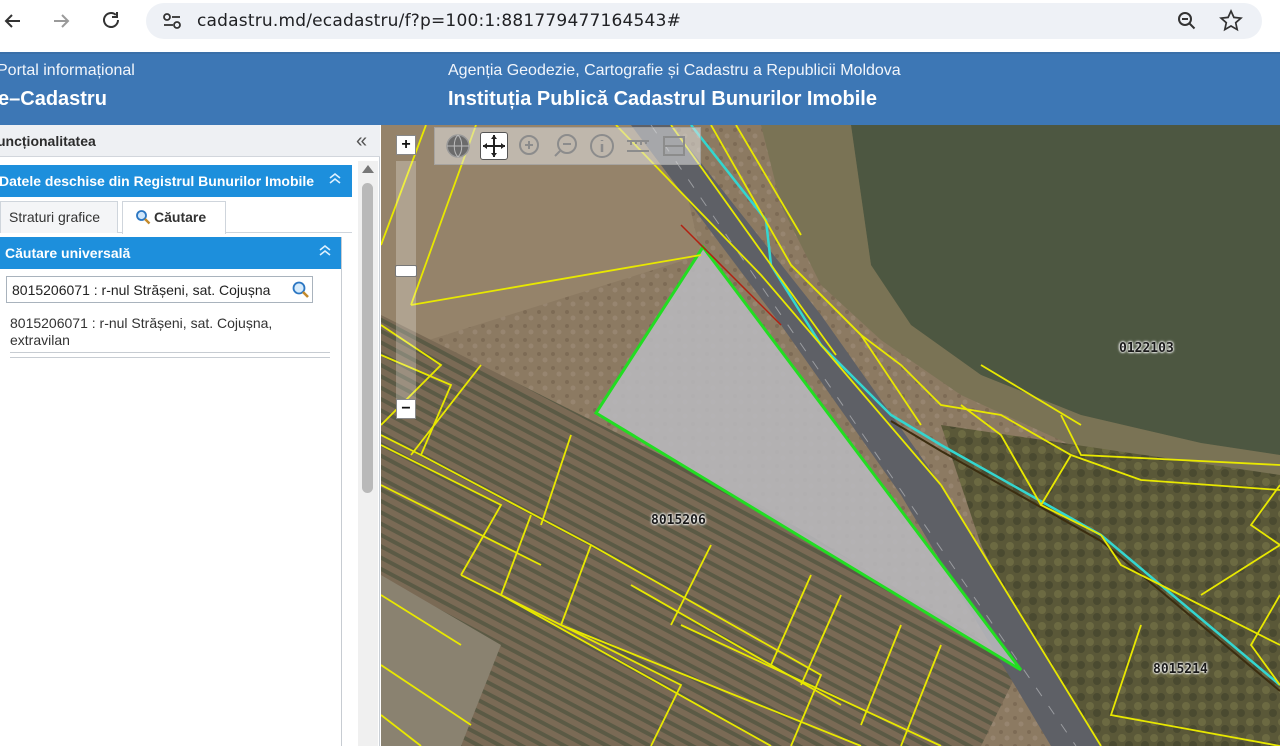 The width and height of the screenshot is (1280, 746). Describe the element at coordinates (458, 146) in the screenshot. I see `globe-icon` at that location.